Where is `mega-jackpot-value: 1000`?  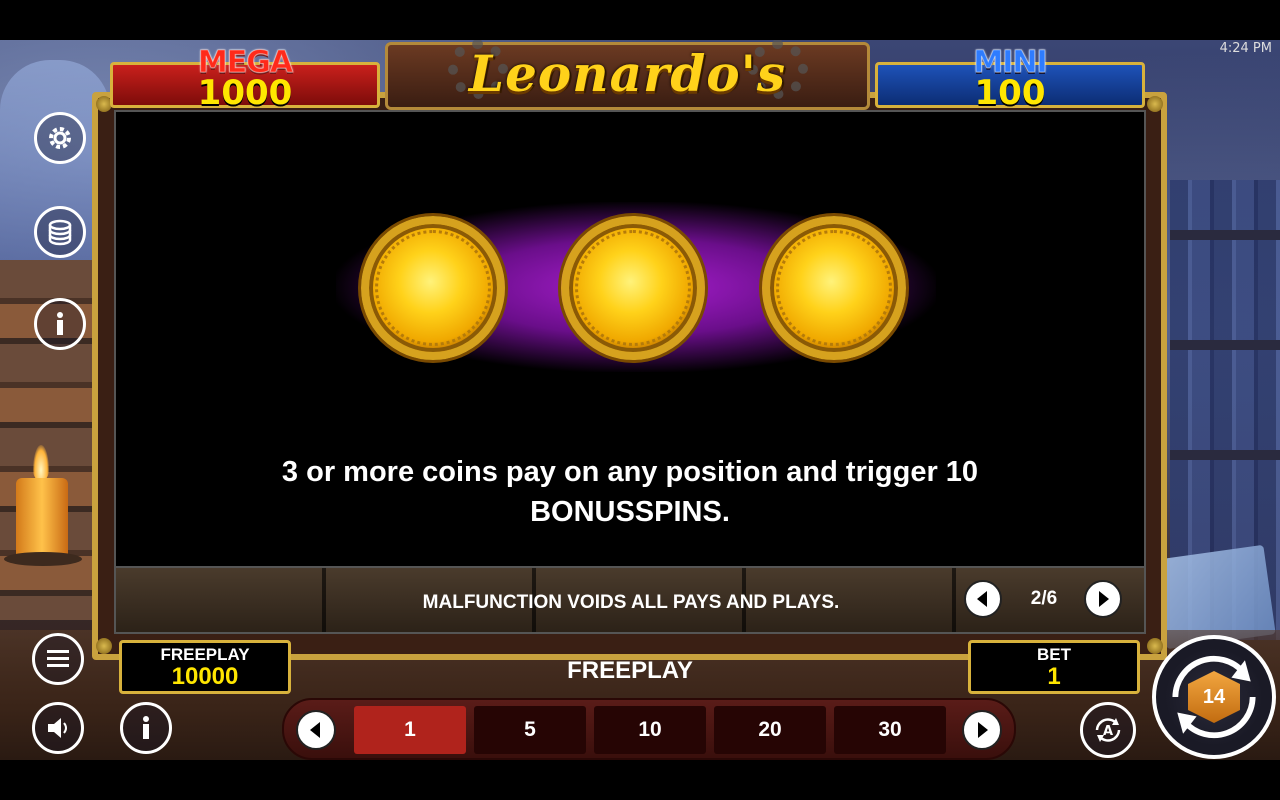 mega-jackpot-value: 1000 is located at coordinates (245, 93).